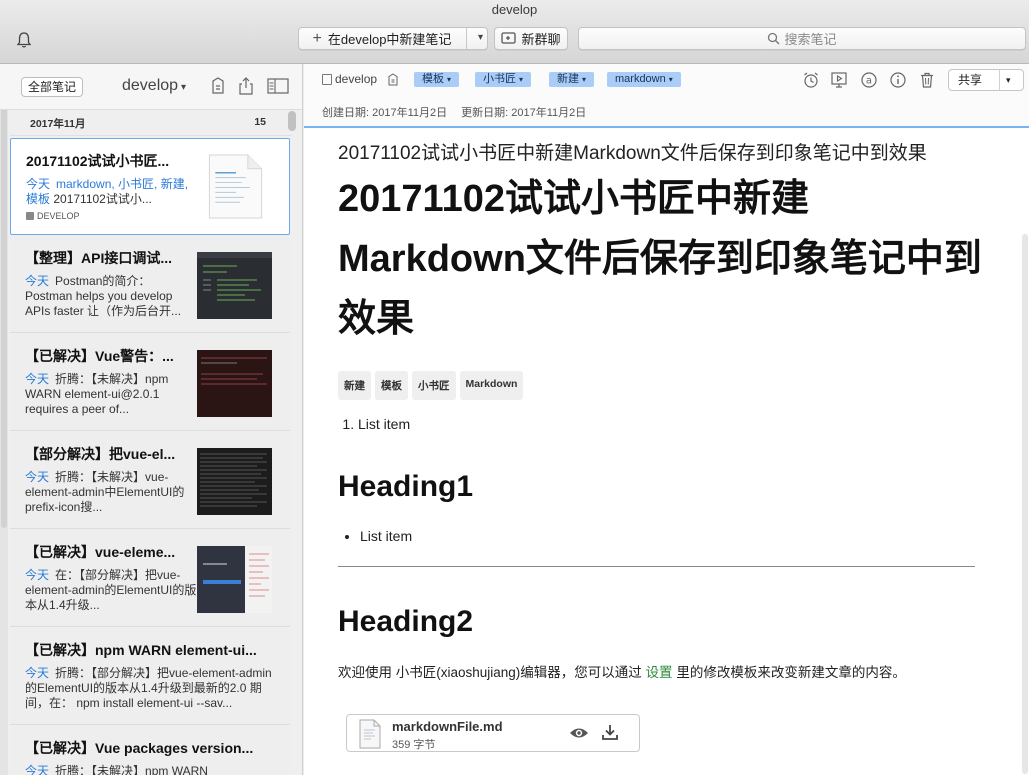 The width and height of the screenshot is (1029, 775). I want to click on share-icon, so click(246, 86).